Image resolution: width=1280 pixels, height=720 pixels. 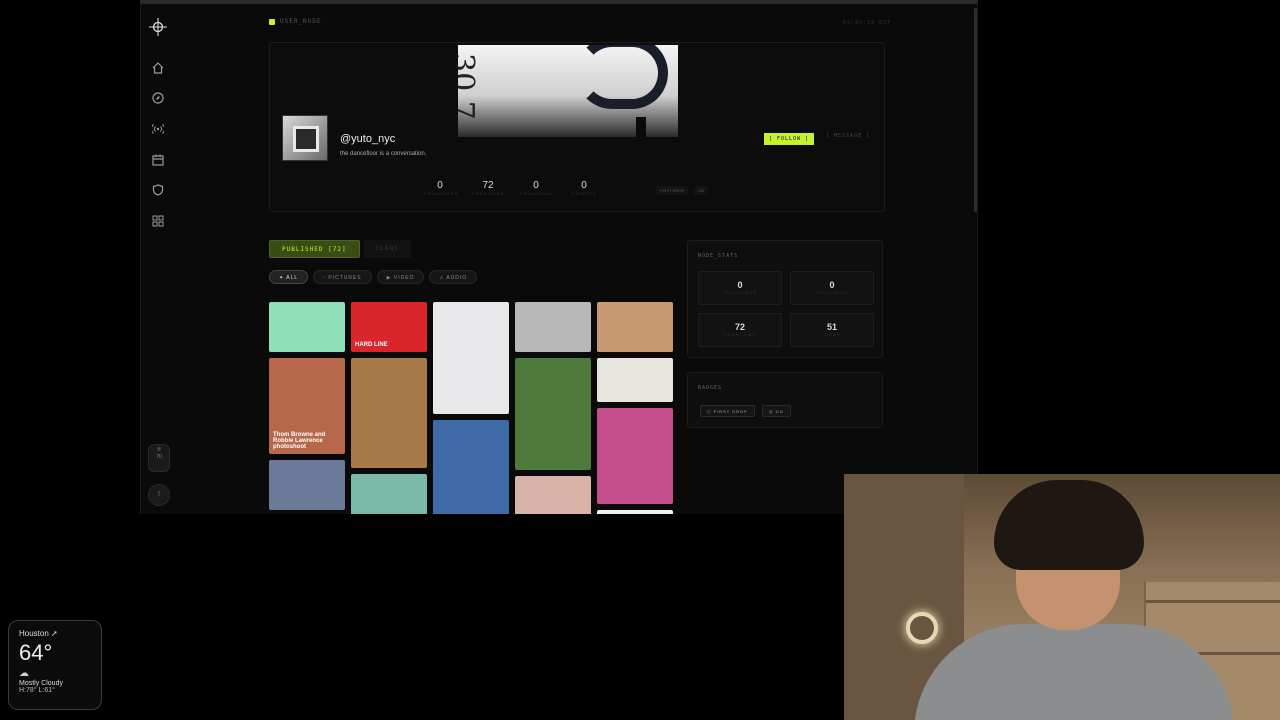 I want to click on banner-graphic-arc, so click(x=622, y=77).